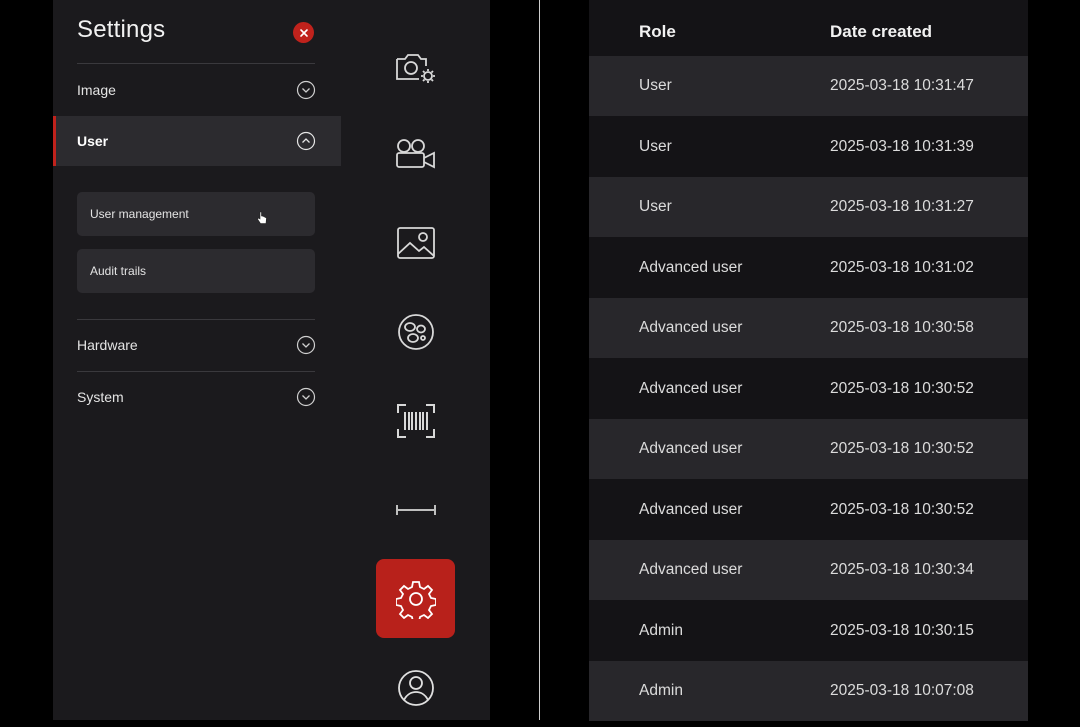 This screenshot has height=727, width=1080. Describe the element at coordinates (657, 32) in the screenshot. I see `column-header-role: Role` at that location.